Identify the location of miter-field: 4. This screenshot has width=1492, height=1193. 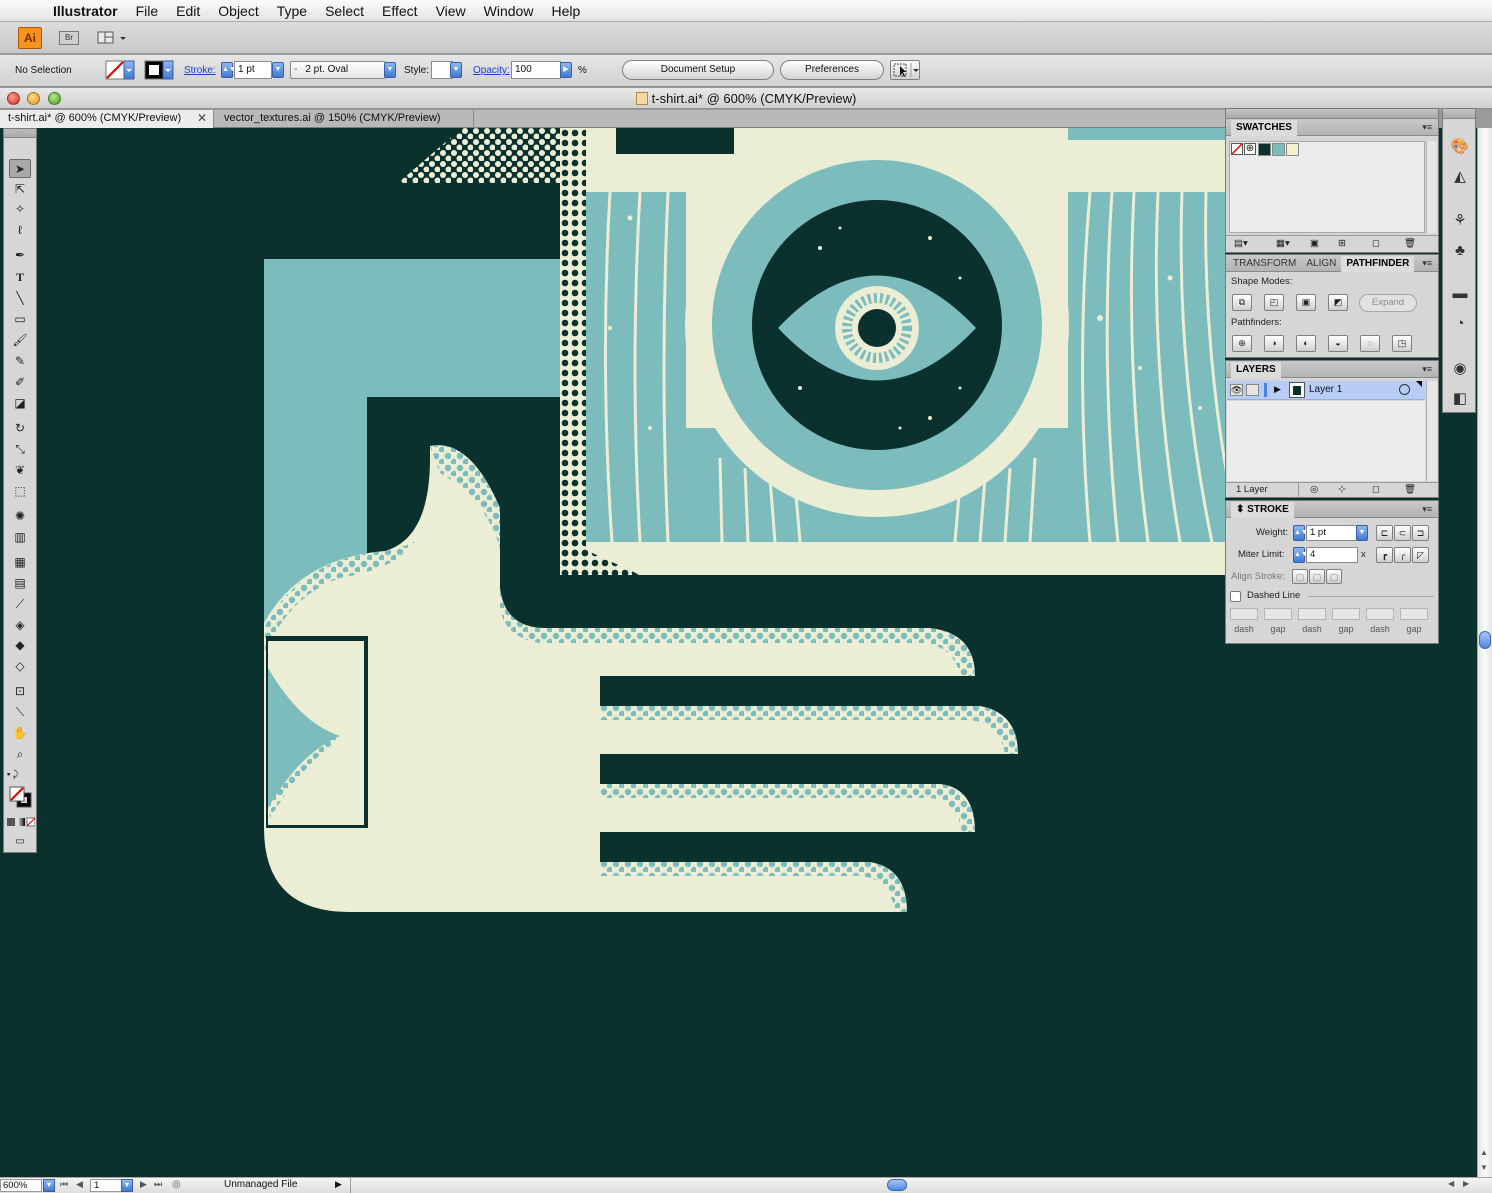
(1332, 555).